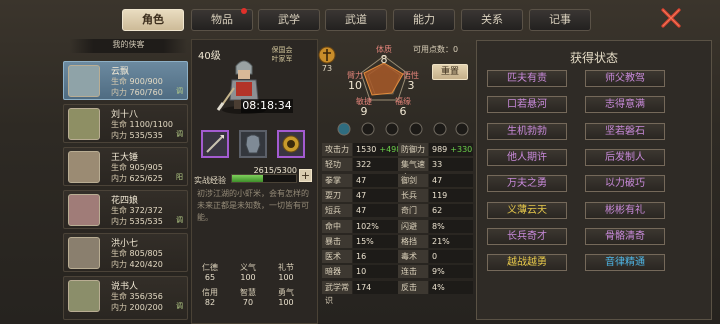 The height and width of the screenshot is (324, 720). Describe the element at coordinates (413, 241) in the screenshot. I see `stat-label: 格挡` at that location.